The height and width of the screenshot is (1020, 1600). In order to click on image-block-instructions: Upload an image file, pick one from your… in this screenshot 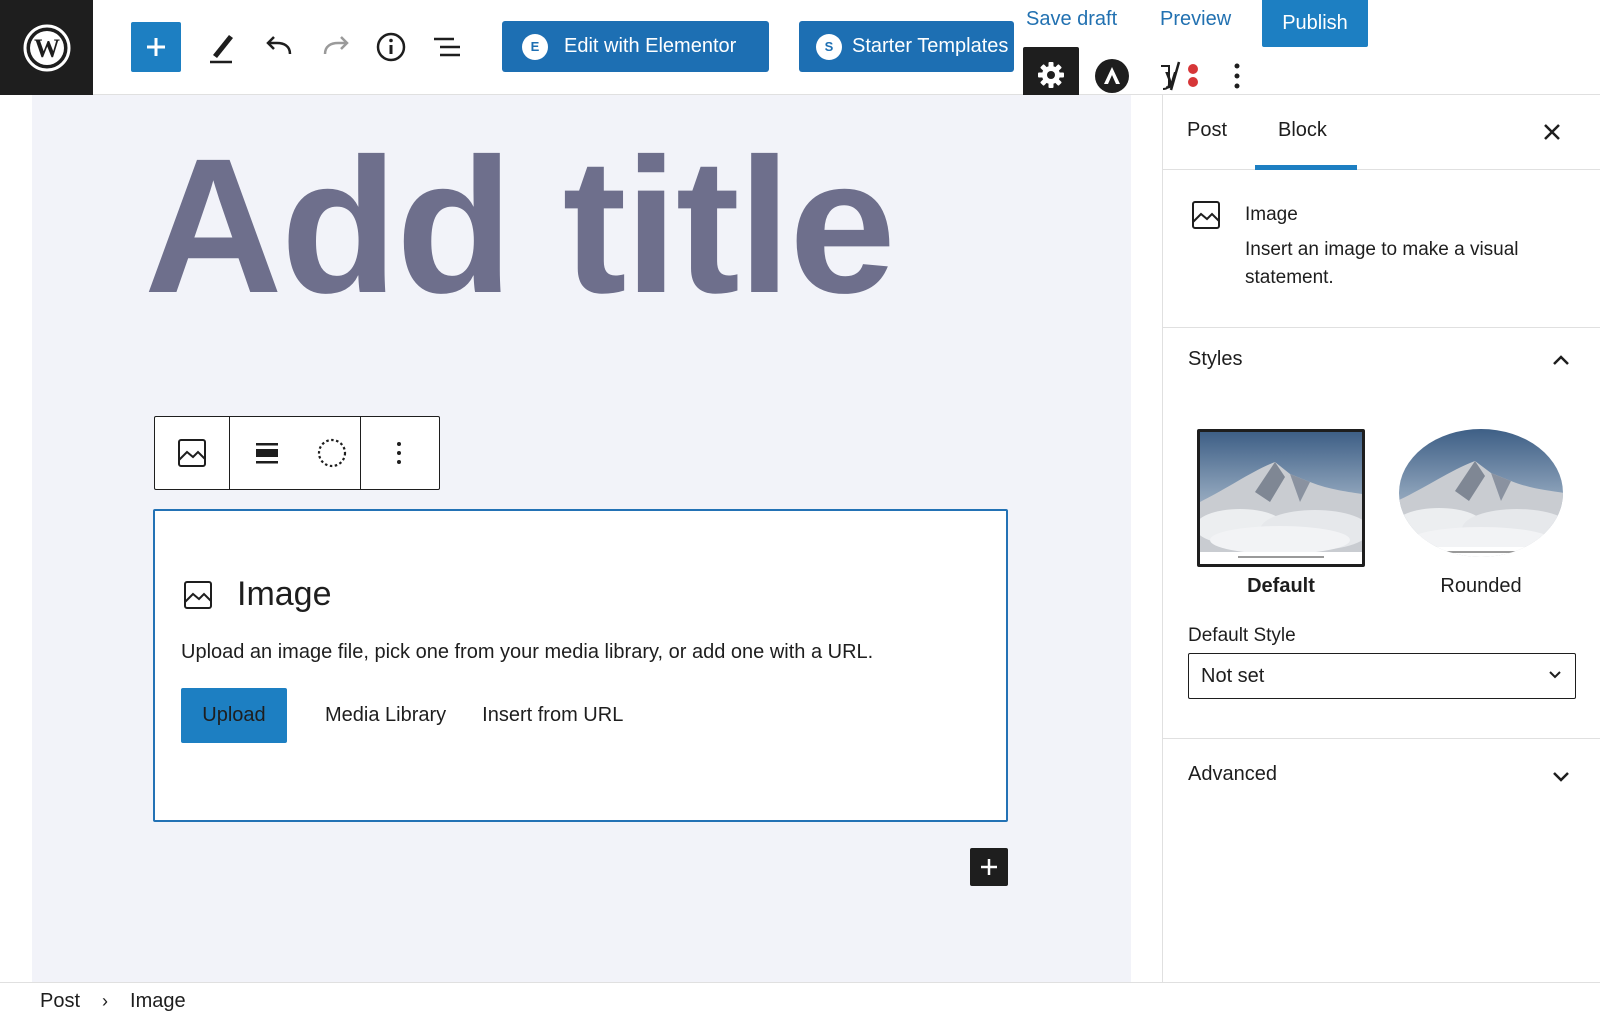, I will do `click(527, 652)`.